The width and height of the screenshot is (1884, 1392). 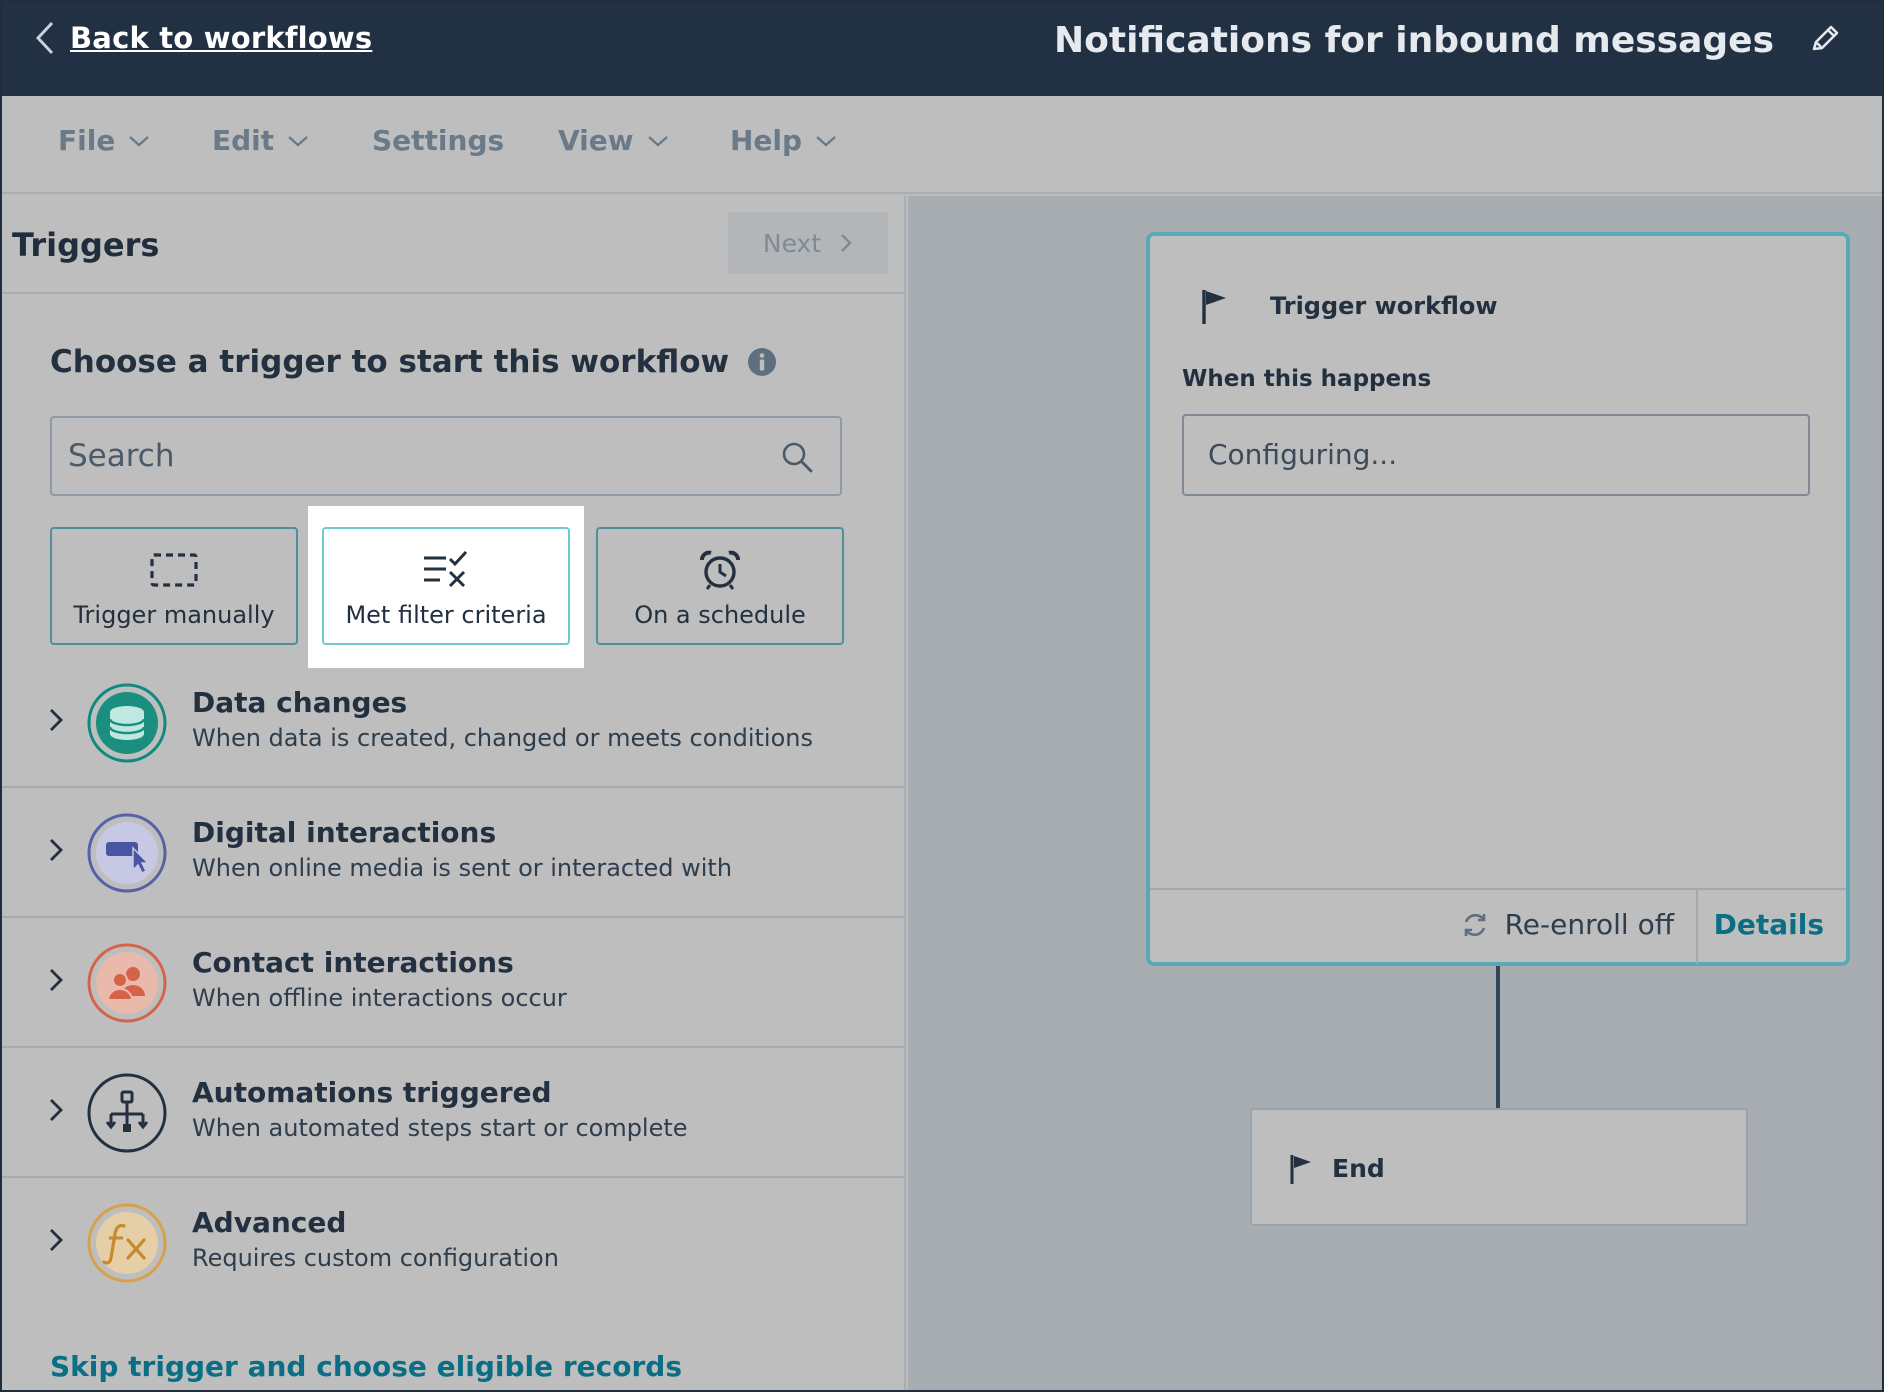 I want to click on search-icon, so click(x=797, y=457).